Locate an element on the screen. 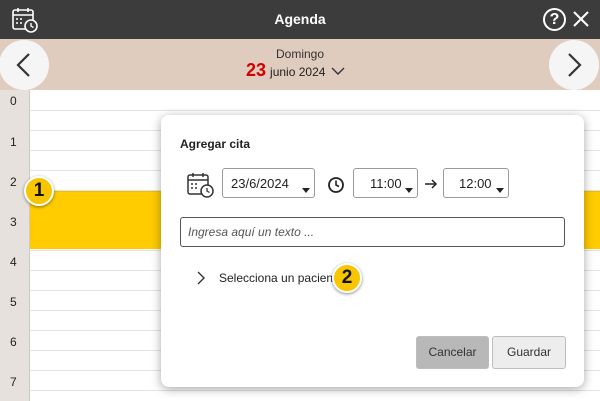  hour-label: 1 is located at coordinates (13, 142).